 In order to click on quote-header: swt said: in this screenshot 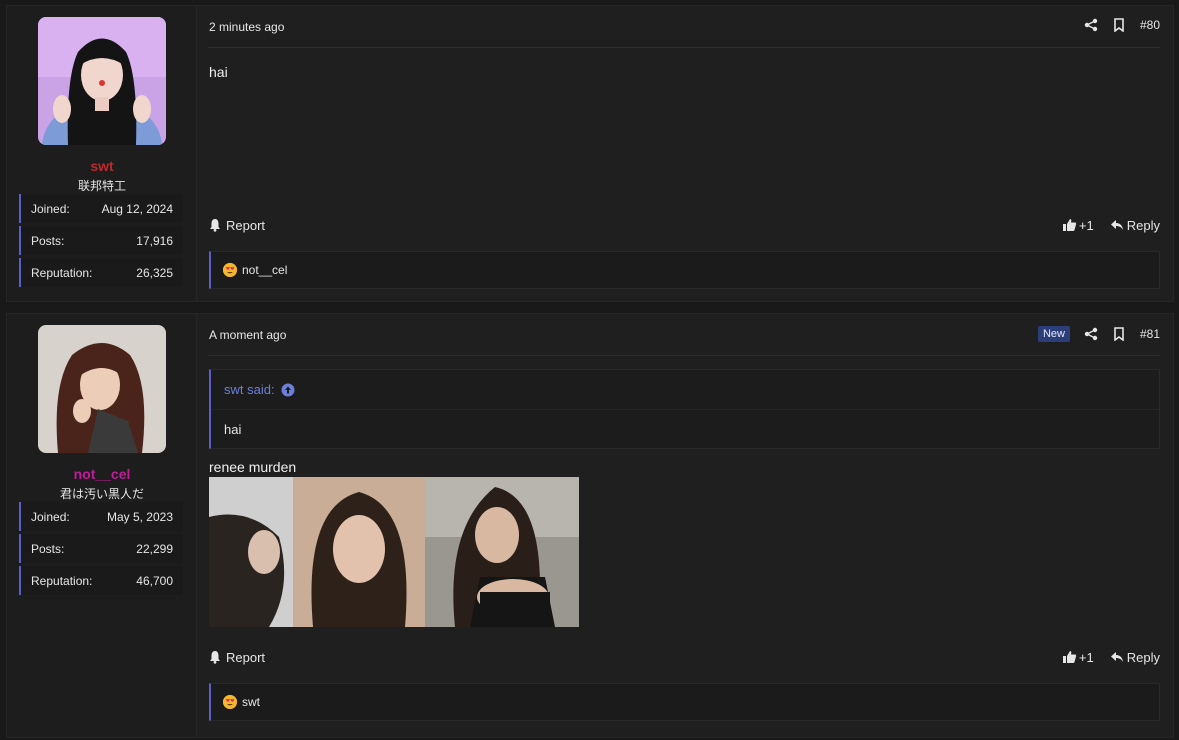, I will do `click(685, 390)`.